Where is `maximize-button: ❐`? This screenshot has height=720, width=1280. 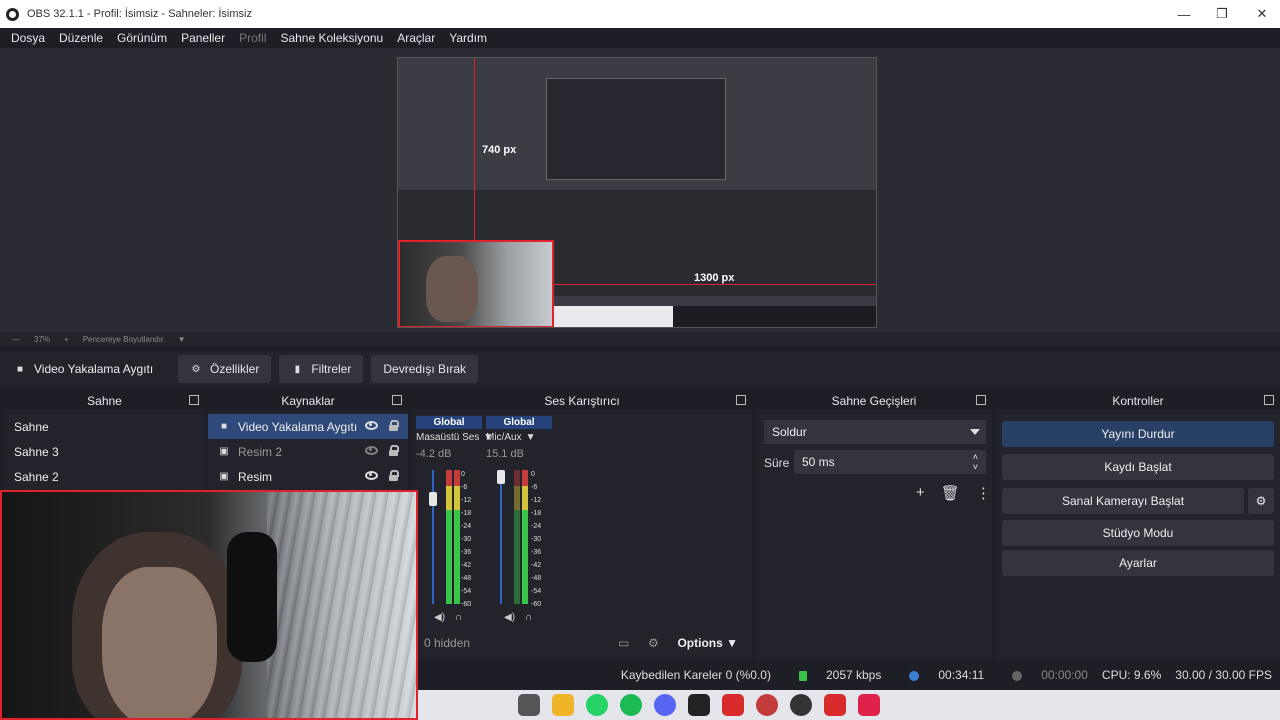 maximize-button: ❐ is located at coordinates (1222, 14).